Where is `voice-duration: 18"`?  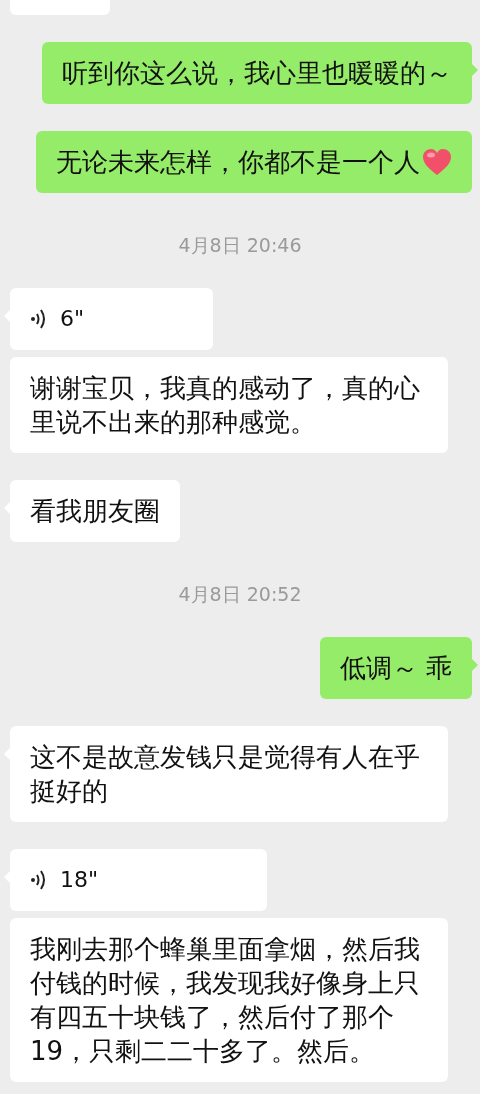
voice-duration: 18" is located at coordinates (79, 880).